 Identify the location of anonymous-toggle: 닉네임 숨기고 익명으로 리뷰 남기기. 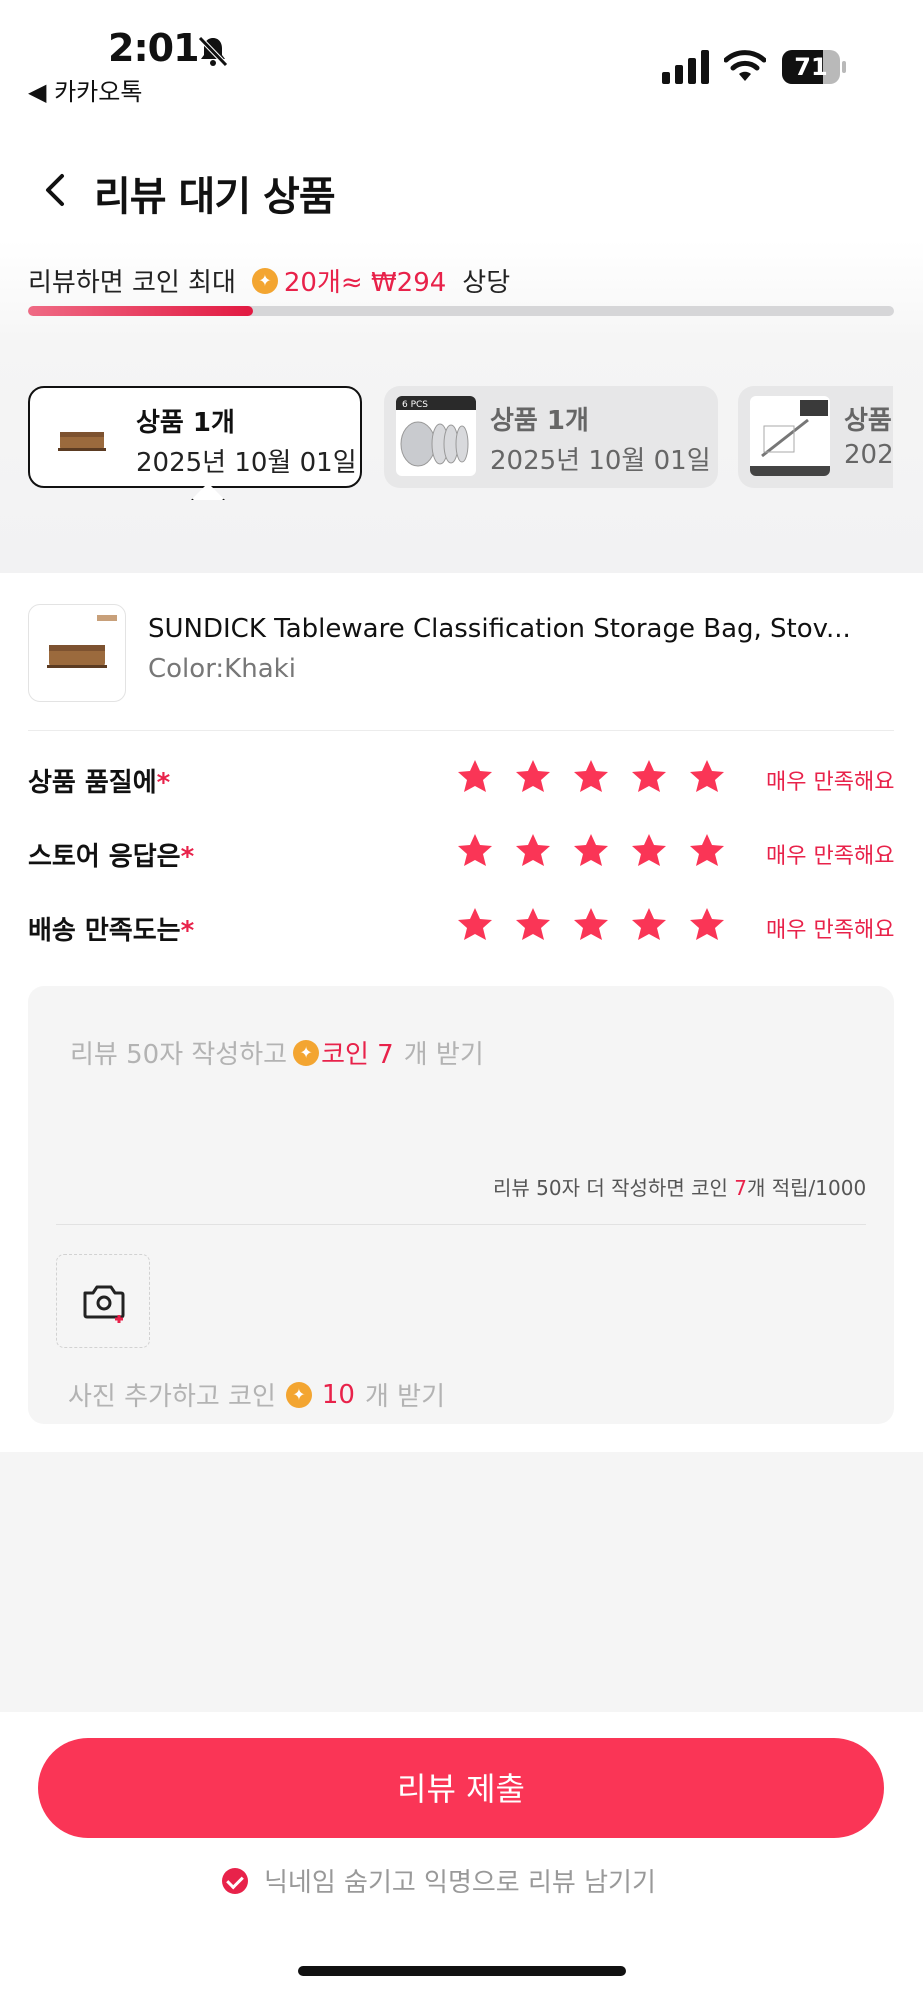
(439, 1880).